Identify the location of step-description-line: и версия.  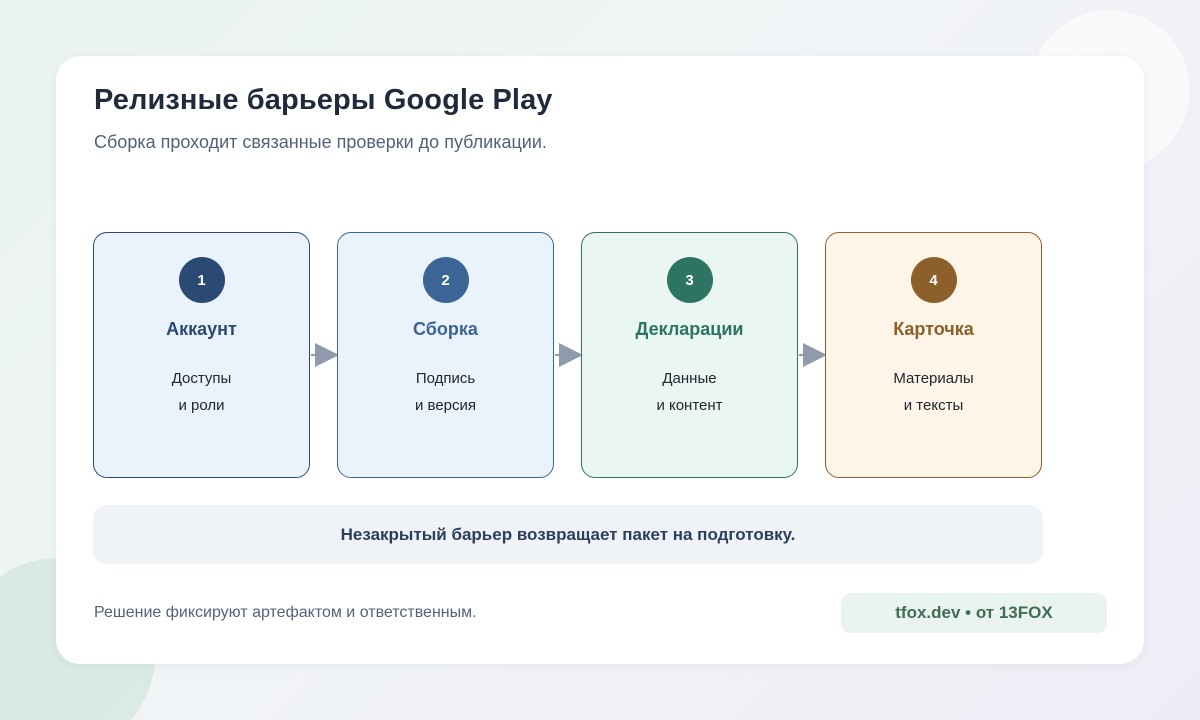
(445, 405).